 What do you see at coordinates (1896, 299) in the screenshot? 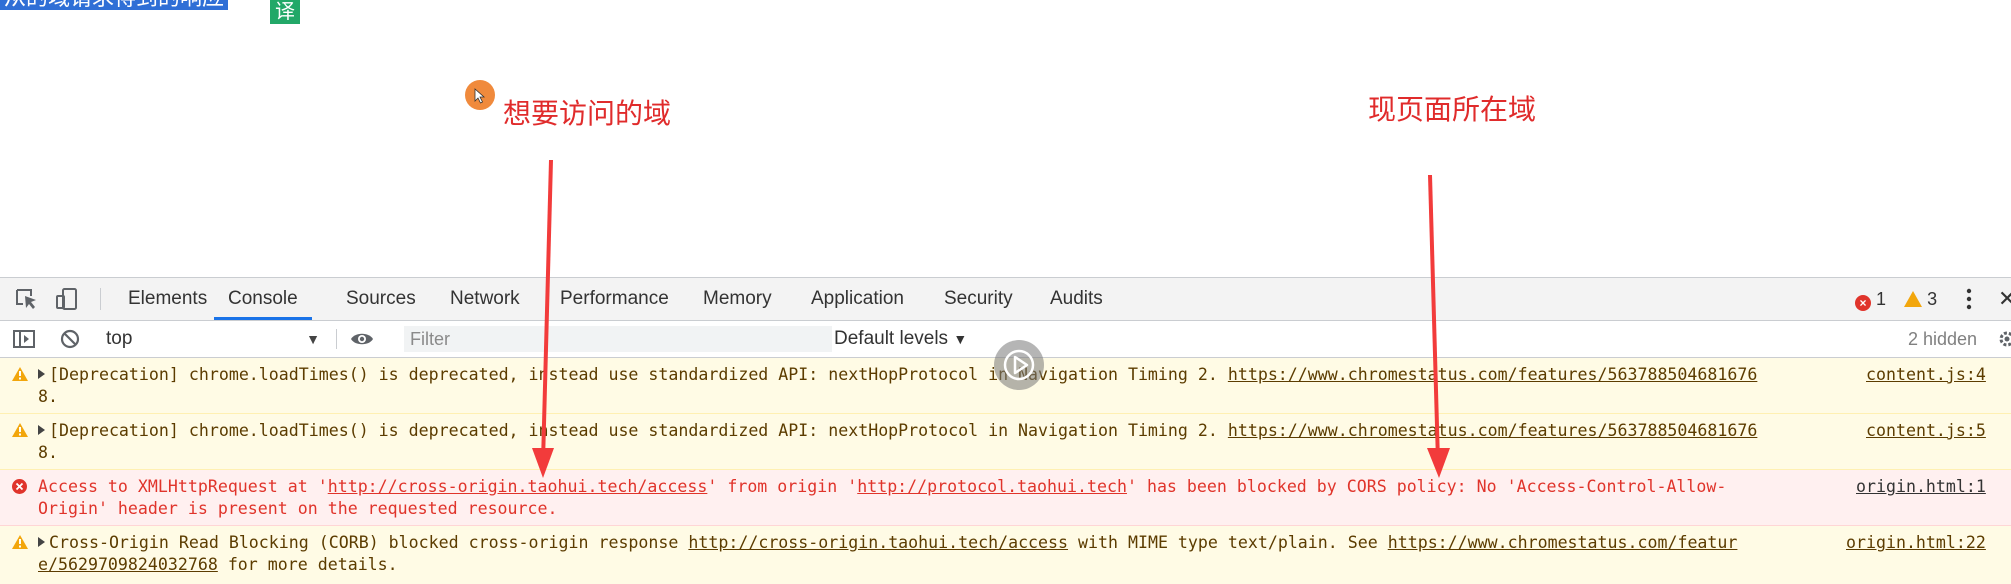
I see `issue-counts: × 1 3` at bounding box center [1896, 299].